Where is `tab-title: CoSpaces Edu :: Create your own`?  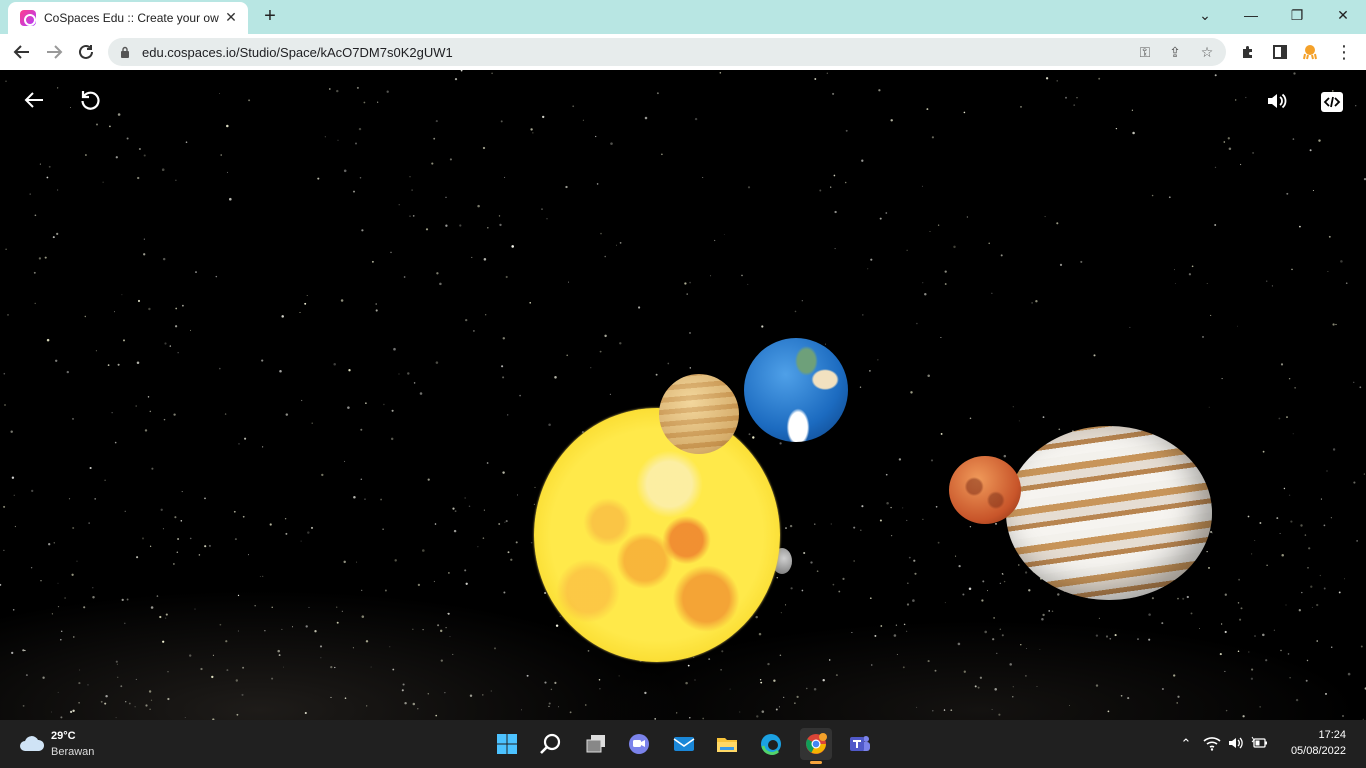 tab-title: CoSpaces Edu :: Create your own is located at coordinates (131, 18).